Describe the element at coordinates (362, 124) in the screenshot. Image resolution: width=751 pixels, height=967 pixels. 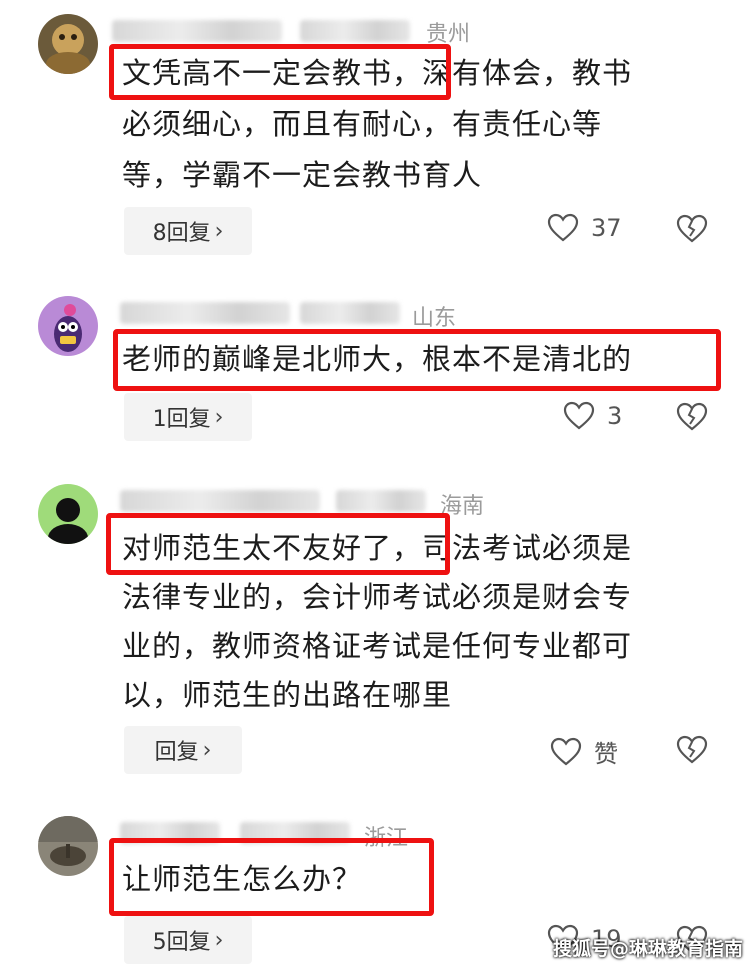
I see `comment-text-line: 必须细心，而且有耐心，有责任心等` at that location.